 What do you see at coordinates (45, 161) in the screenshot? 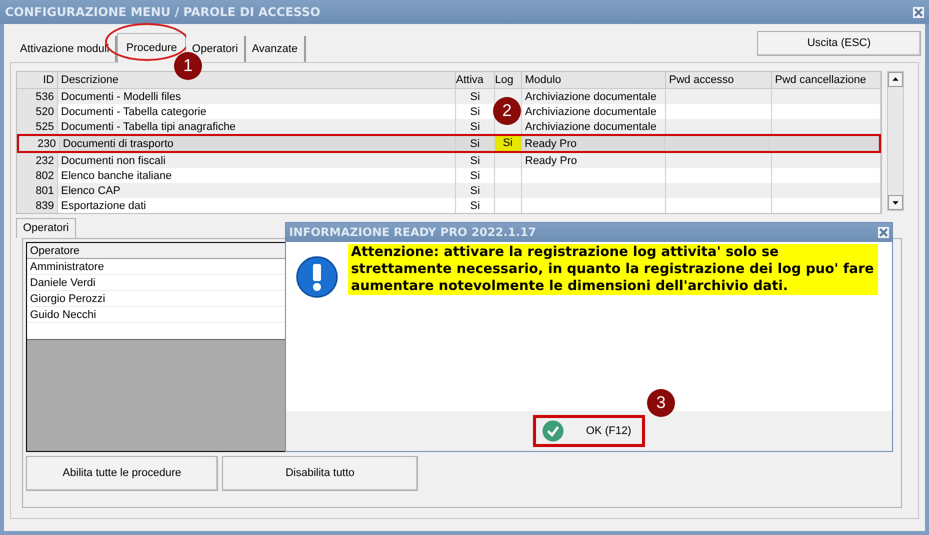
I see `table-cell: 232` at bounding box center [45, 161].